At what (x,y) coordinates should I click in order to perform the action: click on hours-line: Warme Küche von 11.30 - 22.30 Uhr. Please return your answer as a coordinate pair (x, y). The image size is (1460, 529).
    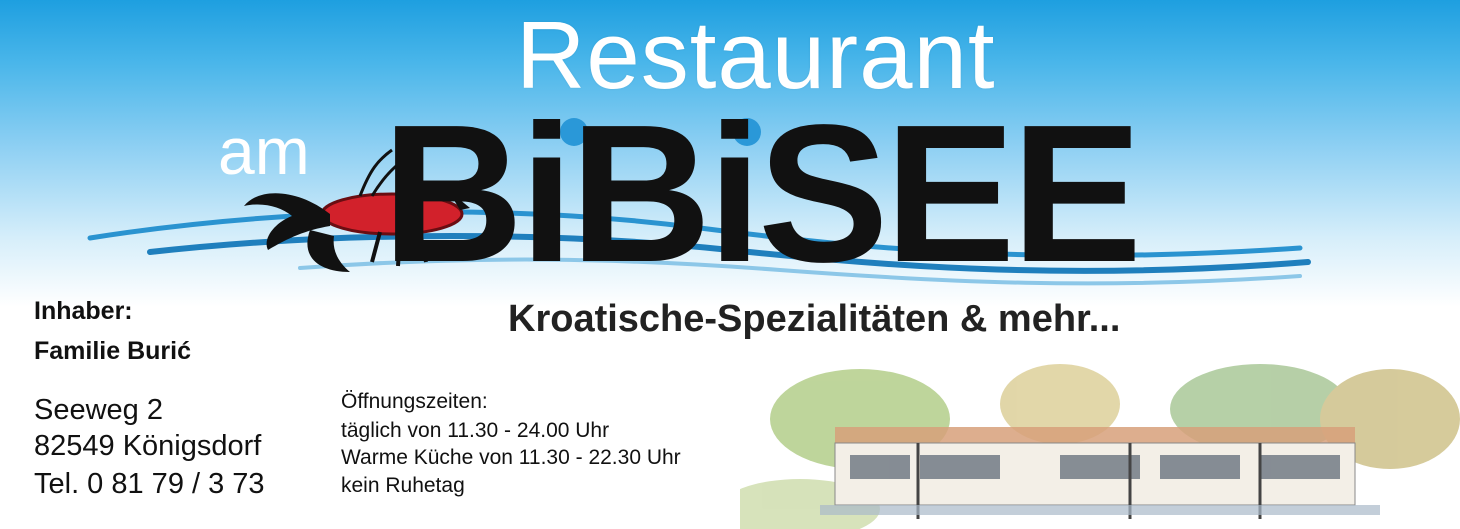
    Looking at the image, I should click on (511, 457).